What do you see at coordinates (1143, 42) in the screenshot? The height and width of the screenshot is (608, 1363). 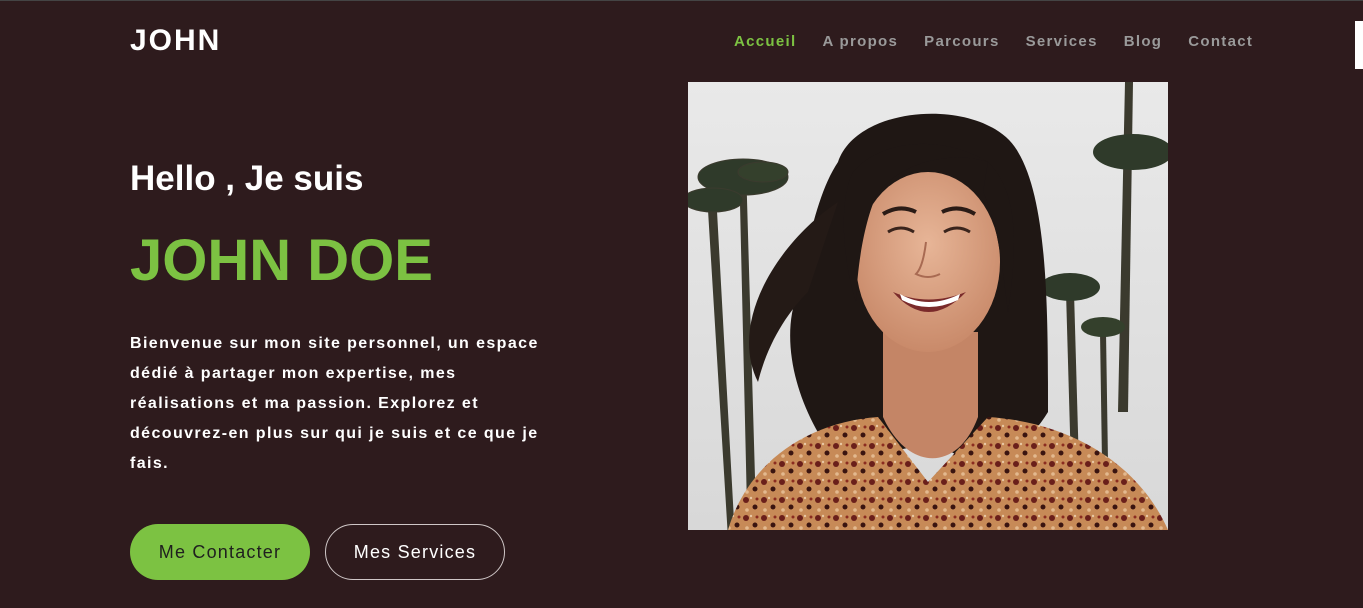 I see `nav-item-blog: Blog` at bounding box center [1143, 42].